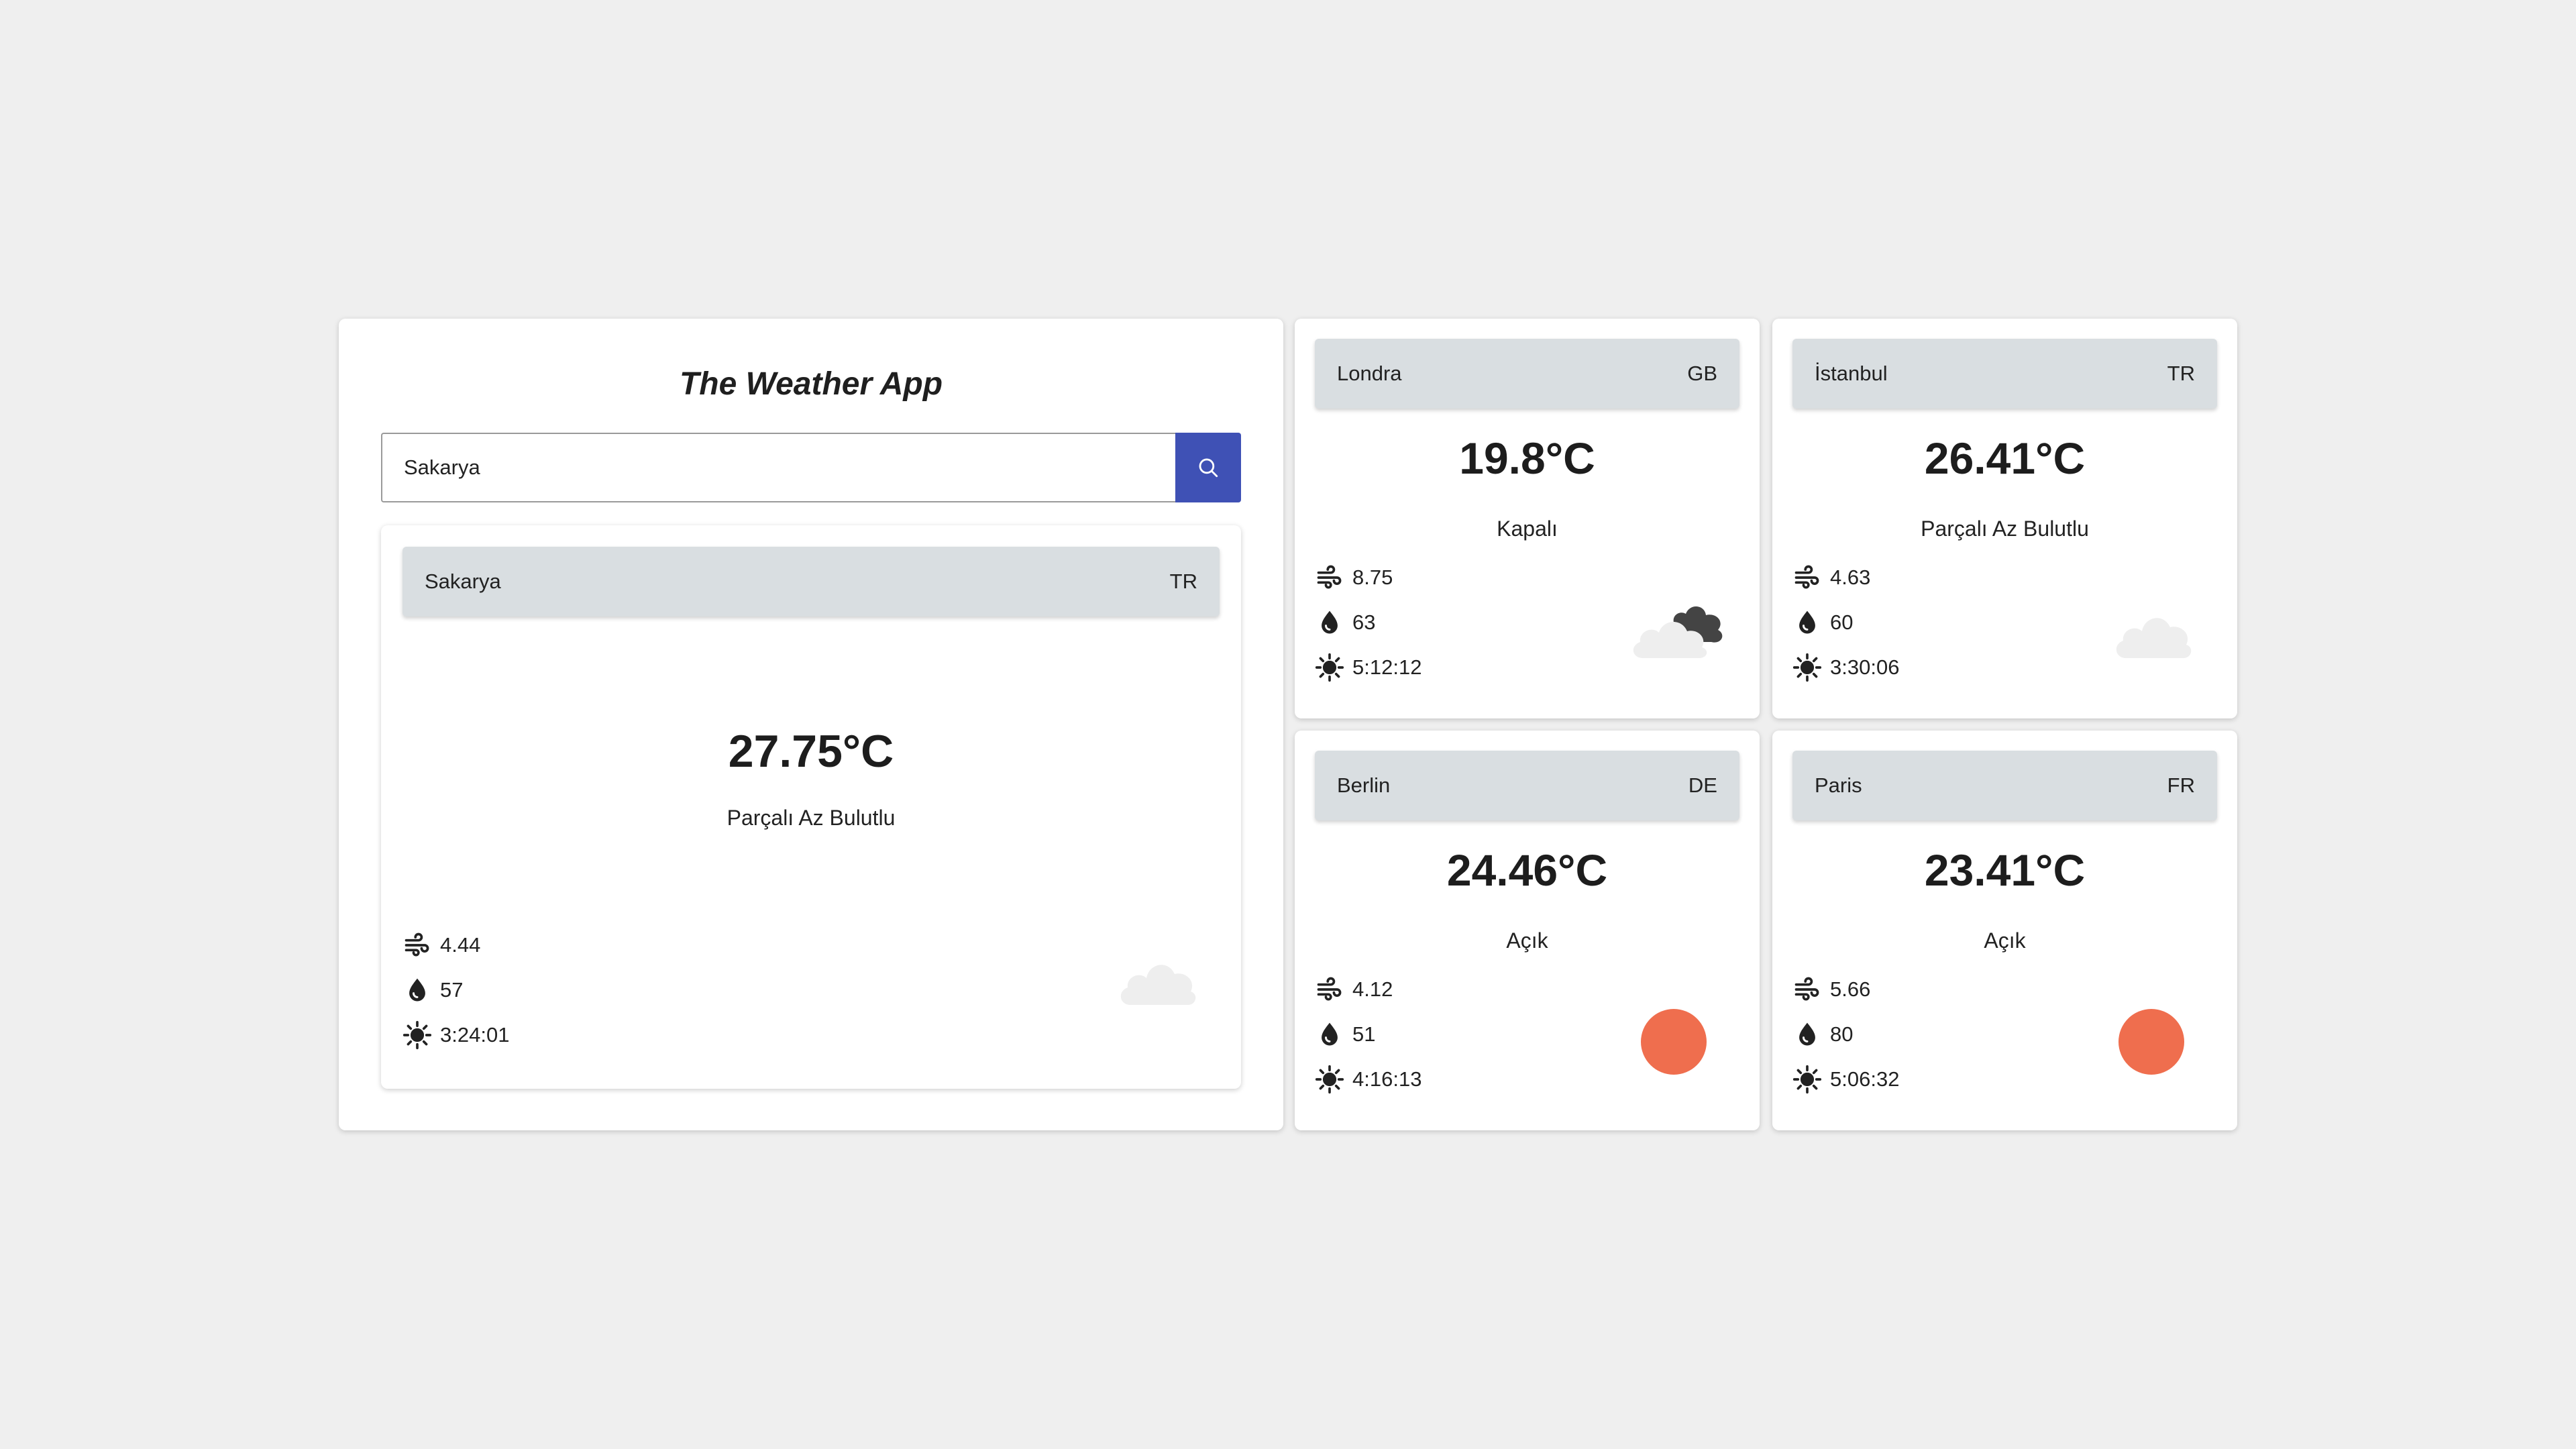 The image size is (2576, 1449). I want to click on wind-value: 4.12, so click(1372, 989).